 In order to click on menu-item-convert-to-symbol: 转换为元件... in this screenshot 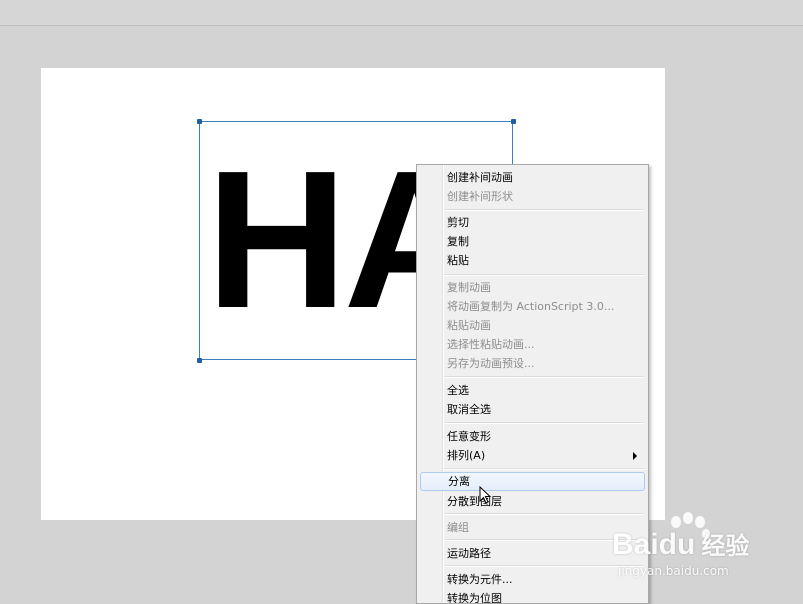, I will do `click(532, 579)`.